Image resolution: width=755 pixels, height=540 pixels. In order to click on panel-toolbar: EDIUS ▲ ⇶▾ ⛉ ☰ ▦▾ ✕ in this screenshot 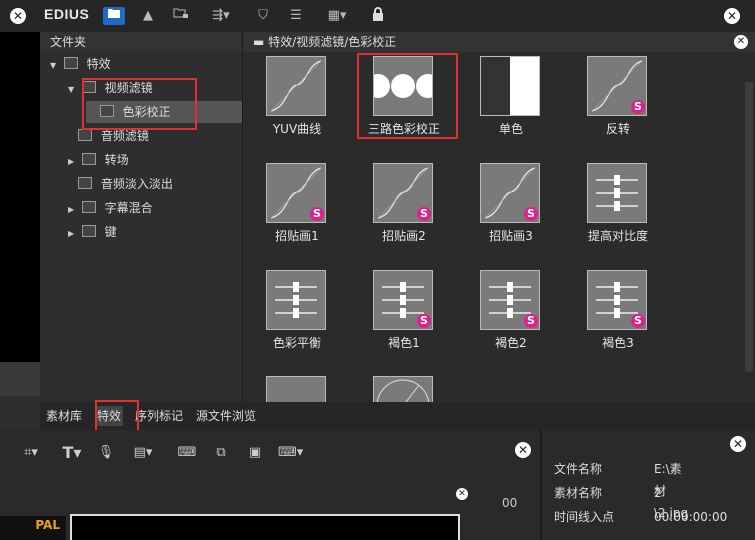, I will do `click(397, 16)`.